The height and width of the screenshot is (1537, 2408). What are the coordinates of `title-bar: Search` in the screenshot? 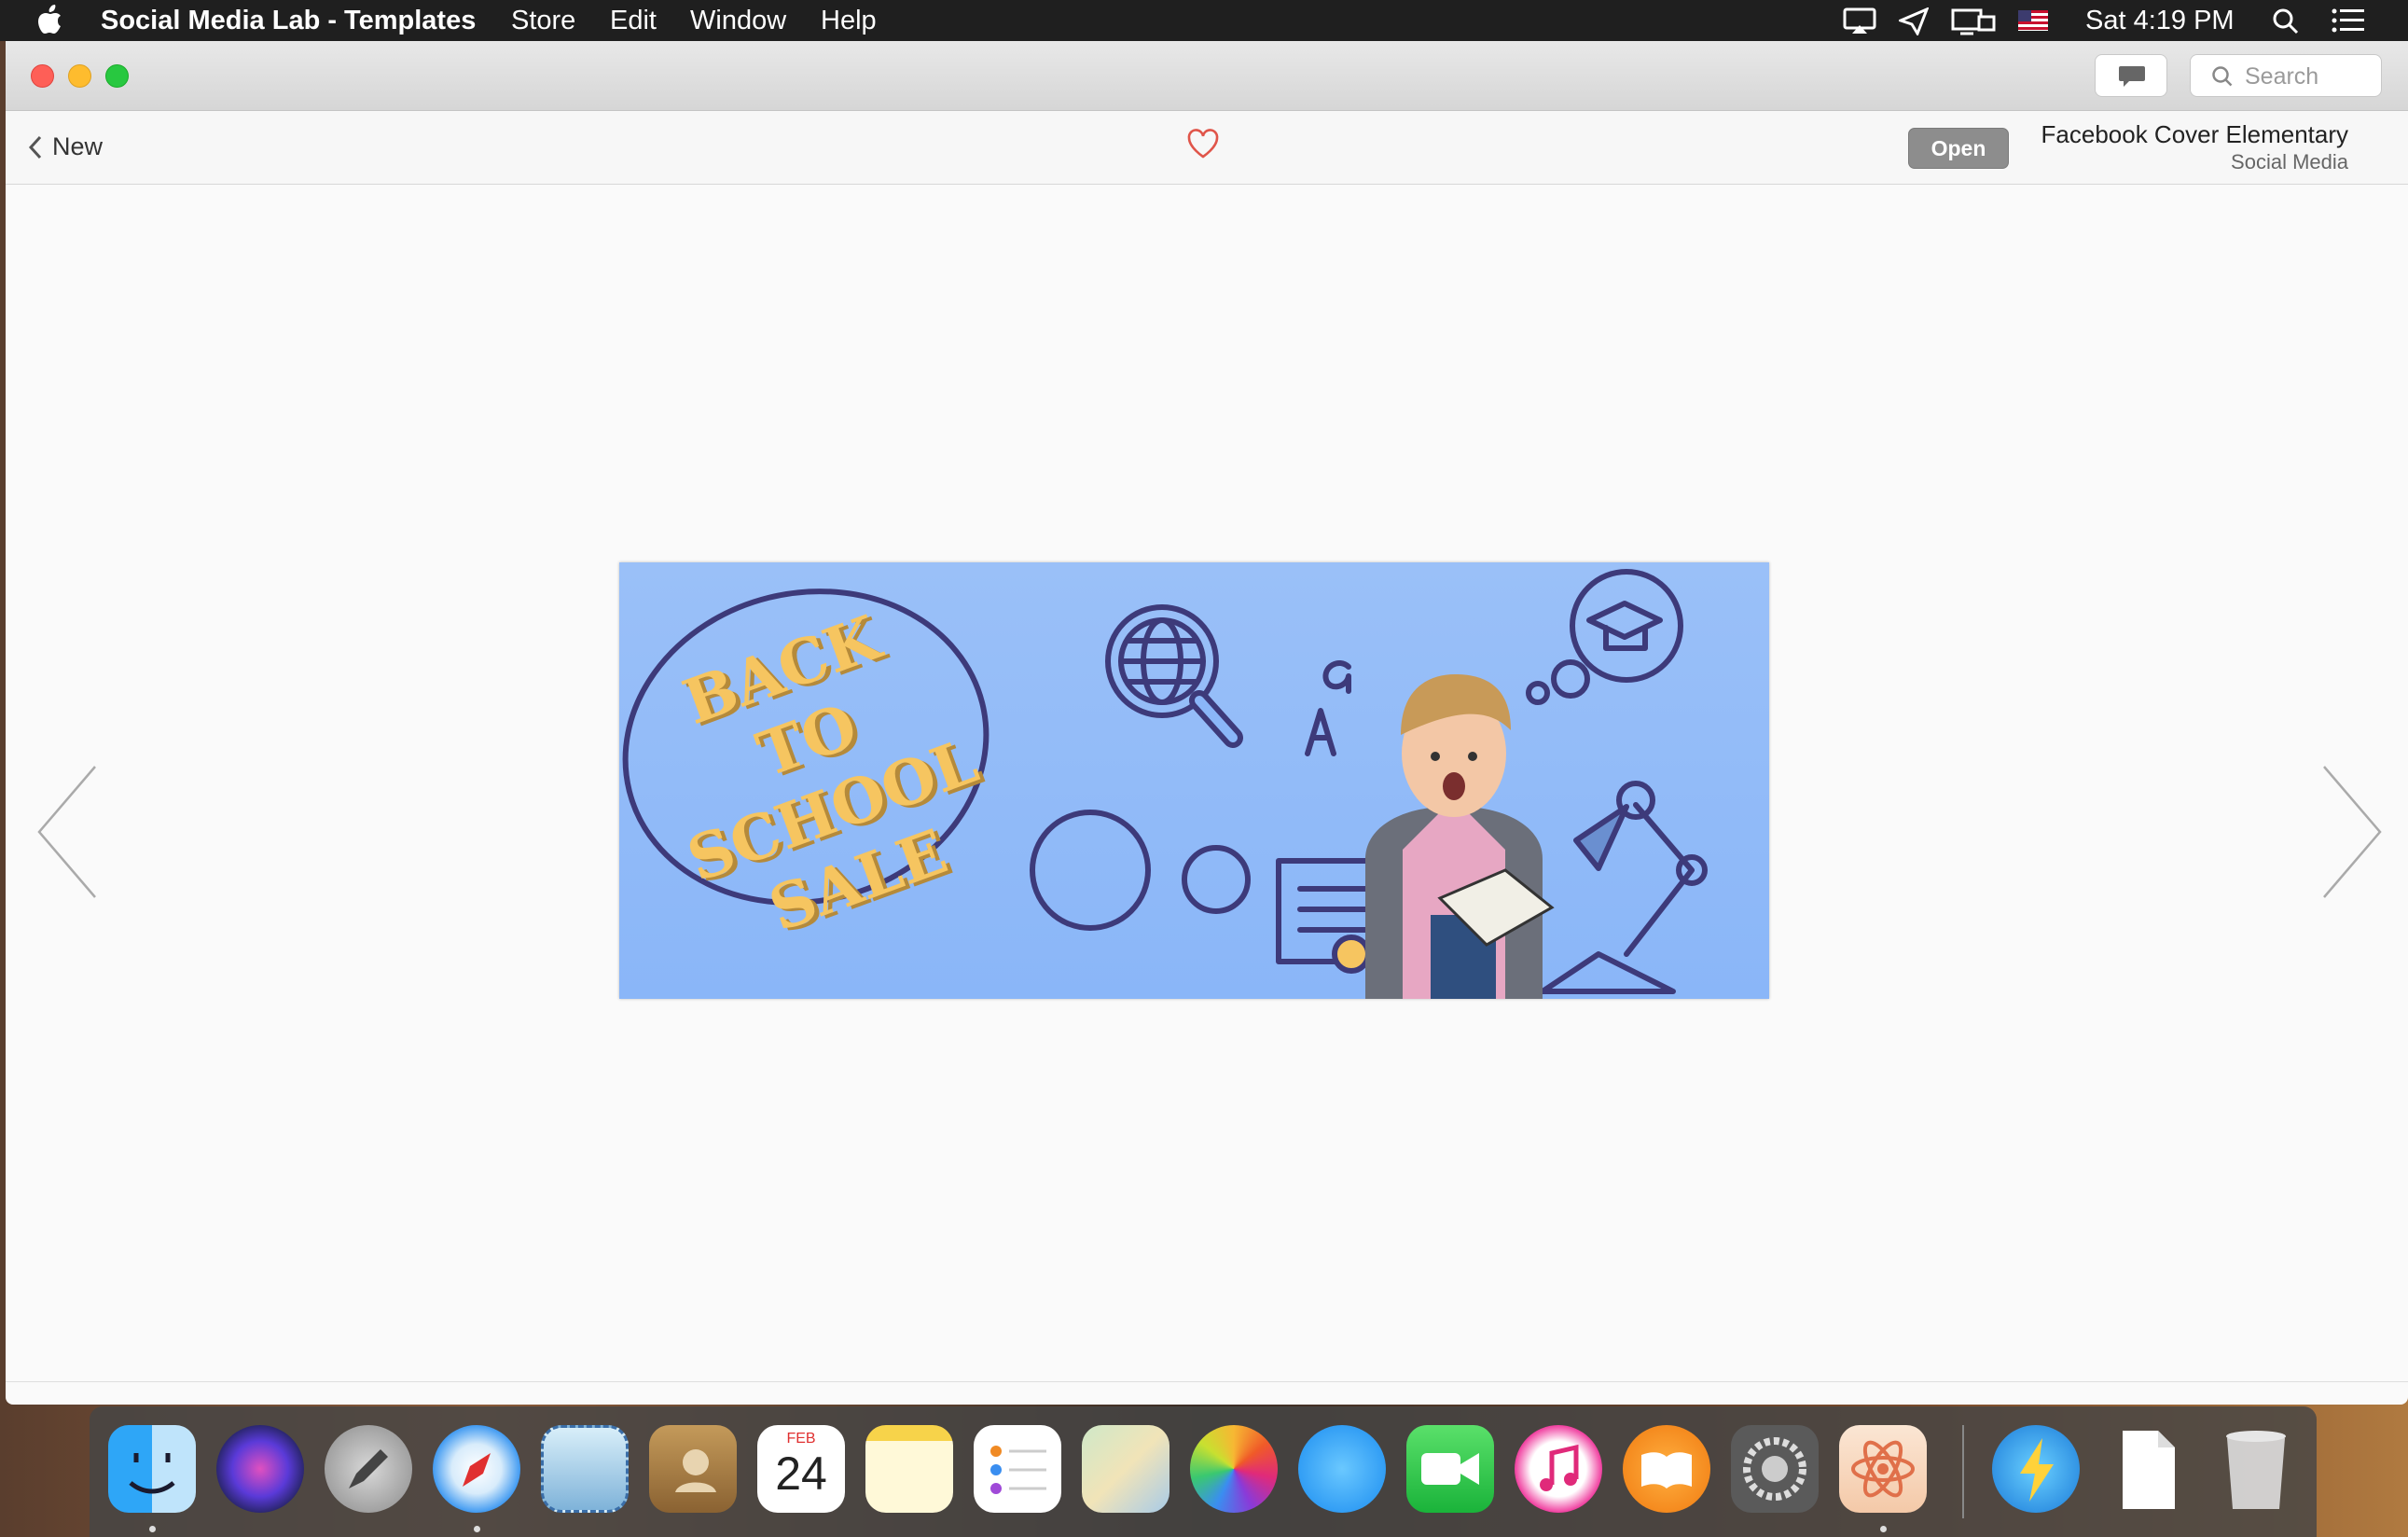 It's located at (1207, 76).